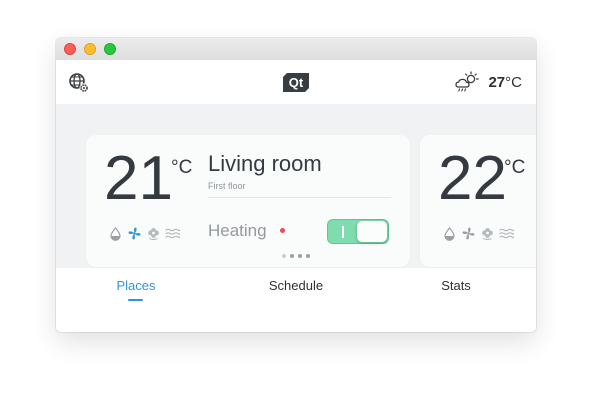 The image size is (592, 406). Describe the element at coordinates (296, 49) in the screenshot. I see `window-titlebar` at that location.